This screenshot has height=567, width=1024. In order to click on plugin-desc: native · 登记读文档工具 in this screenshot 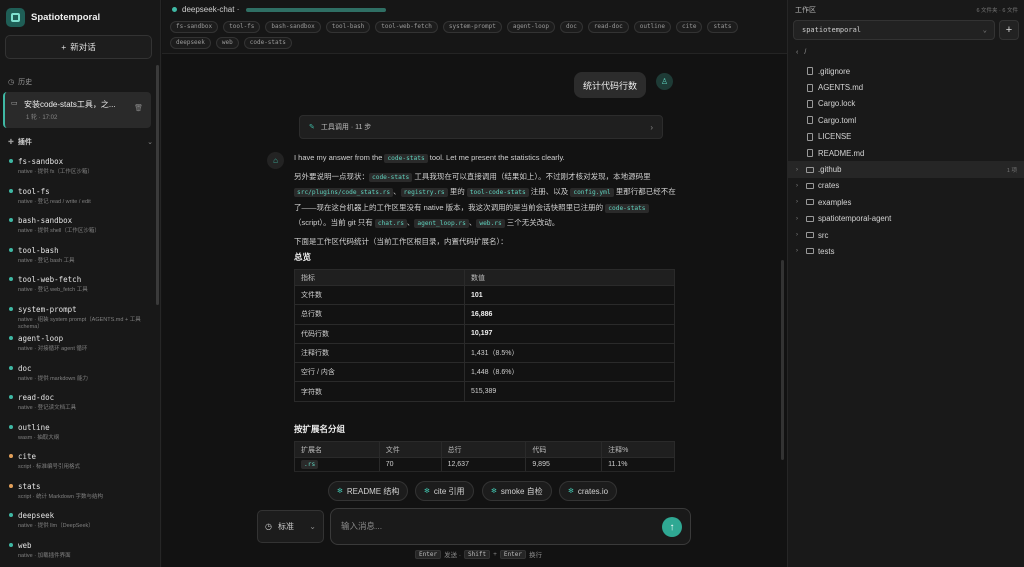, I will do `click(47, 408)`.